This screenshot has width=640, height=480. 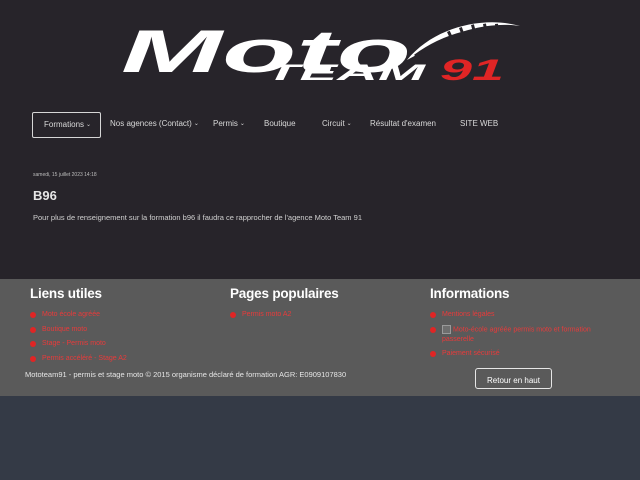 I want to click on footer-link: Permis accéléré - Stage A2, so click(x=78, y=359).